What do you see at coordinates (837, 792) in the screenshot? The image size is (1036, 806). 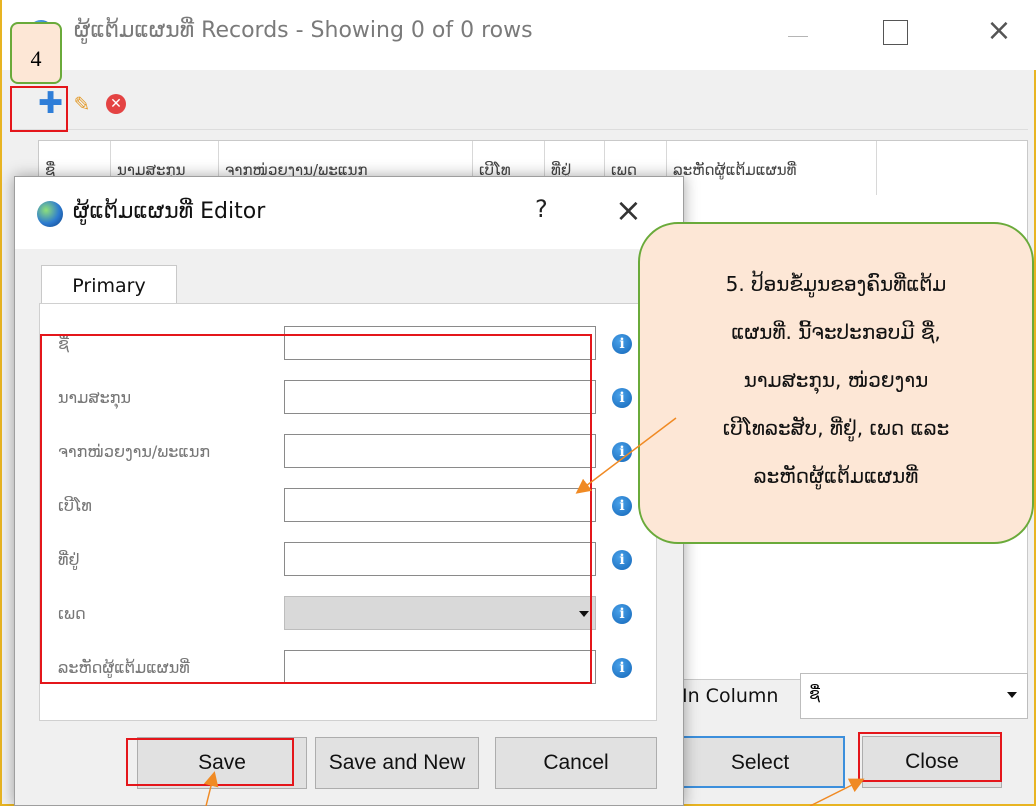 I see `arrow-to-close` at bounding box center [837, 792].